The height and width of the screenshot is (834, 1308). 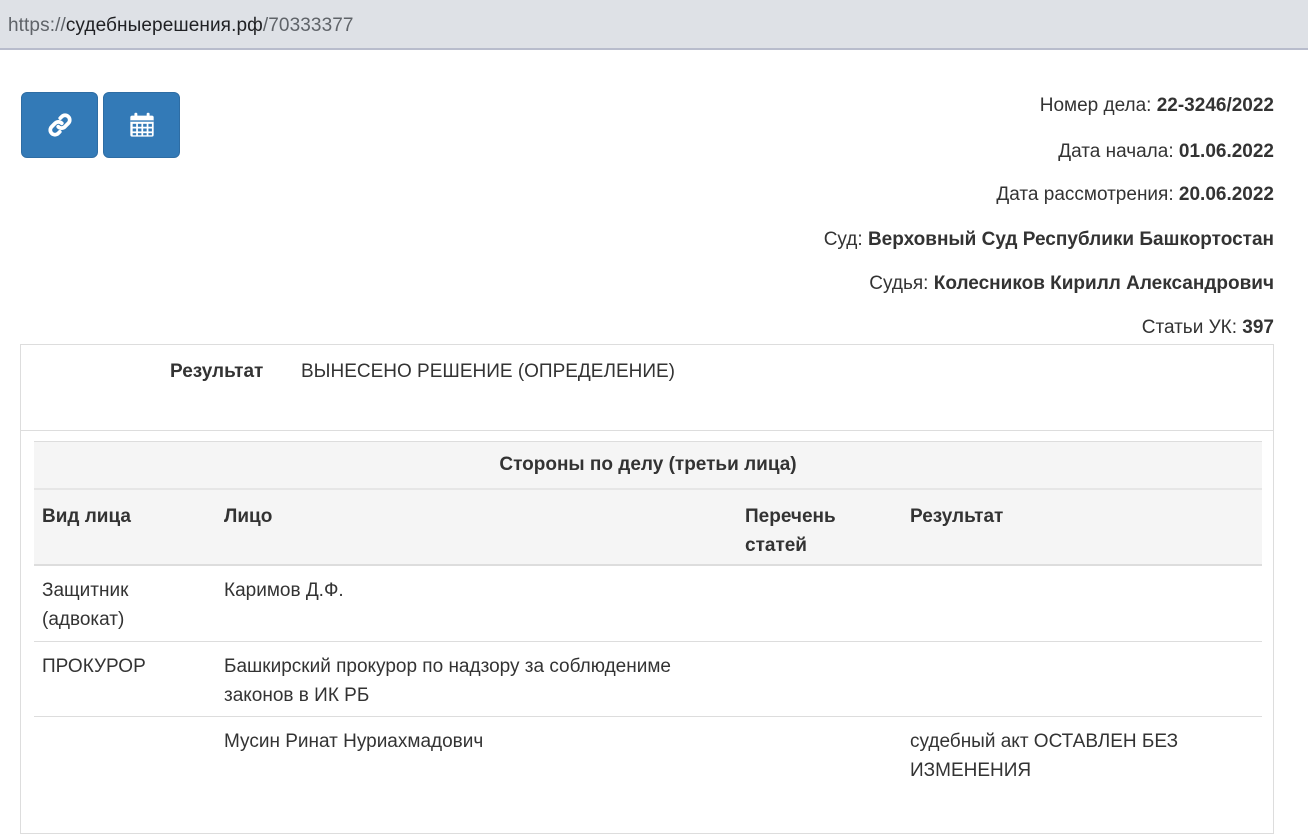 What do you see at coordinates (790, 531) in the screenshot?
I see `header-articles: Перечень статей` at bounding box center [790, 531].